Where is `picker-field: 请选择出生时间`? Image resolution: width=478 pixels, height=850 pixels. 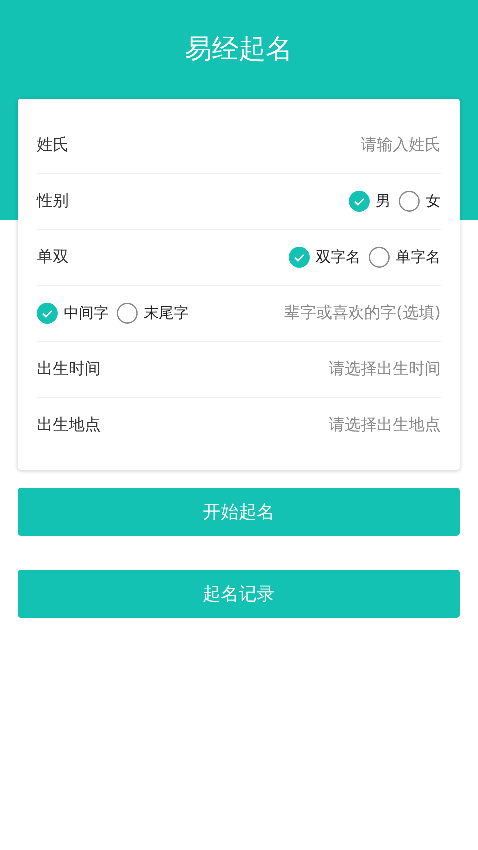 picker-field: 请选择出生时间 is located at coordinates (385, 369).